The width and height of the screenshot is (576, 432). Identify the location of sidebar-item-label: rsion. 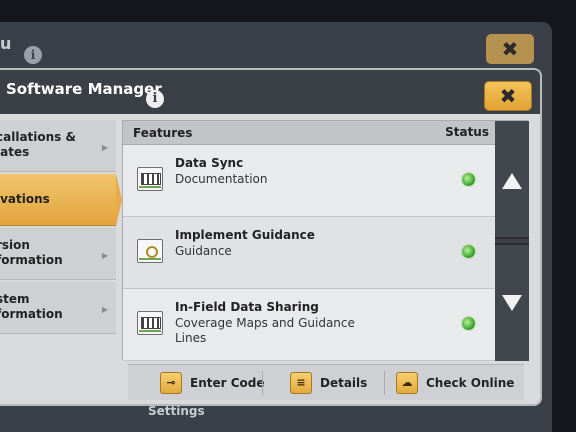
(15, 245).